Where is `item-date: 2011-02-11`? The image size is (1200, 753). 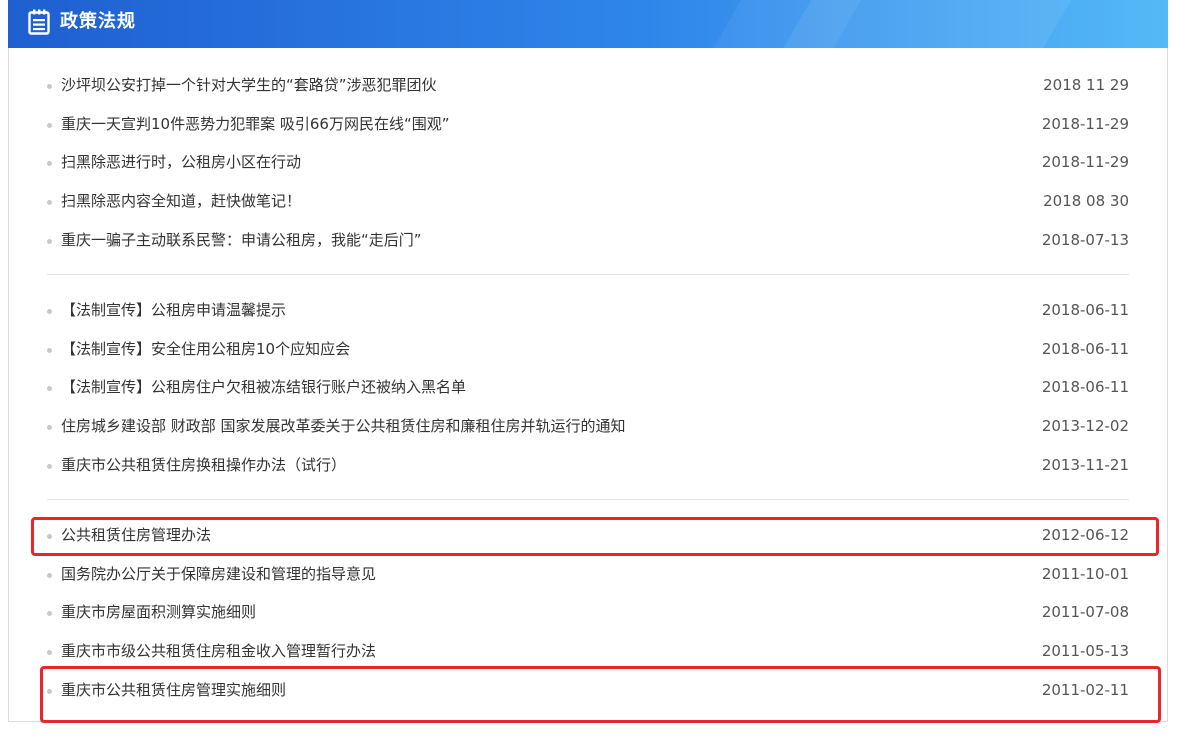 item-date: 2011-02-11 is located at coordinates (1085, 689).